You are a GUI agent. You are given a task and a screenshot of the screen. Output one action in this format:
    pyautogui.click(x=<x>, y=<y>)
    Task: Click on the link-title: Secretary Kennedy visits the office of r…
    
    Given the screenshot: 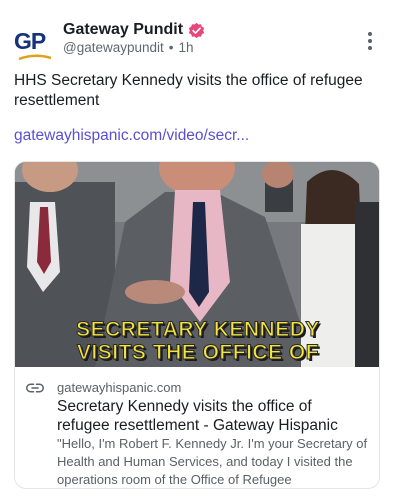 What is the action you would take?
    pyautogui.click(x=212, y=416)
    